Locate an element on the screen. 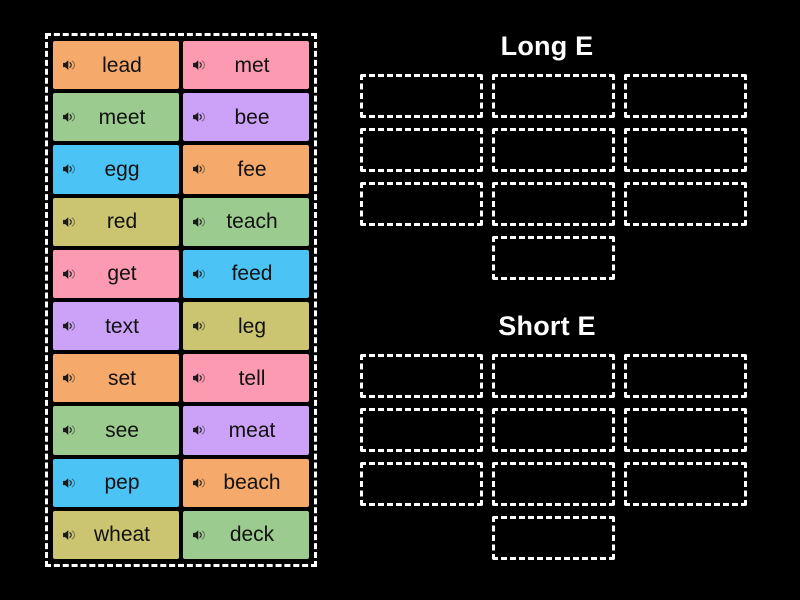 The image size is (800, 600). word-tile: pep is located at coordinates (116, 482).